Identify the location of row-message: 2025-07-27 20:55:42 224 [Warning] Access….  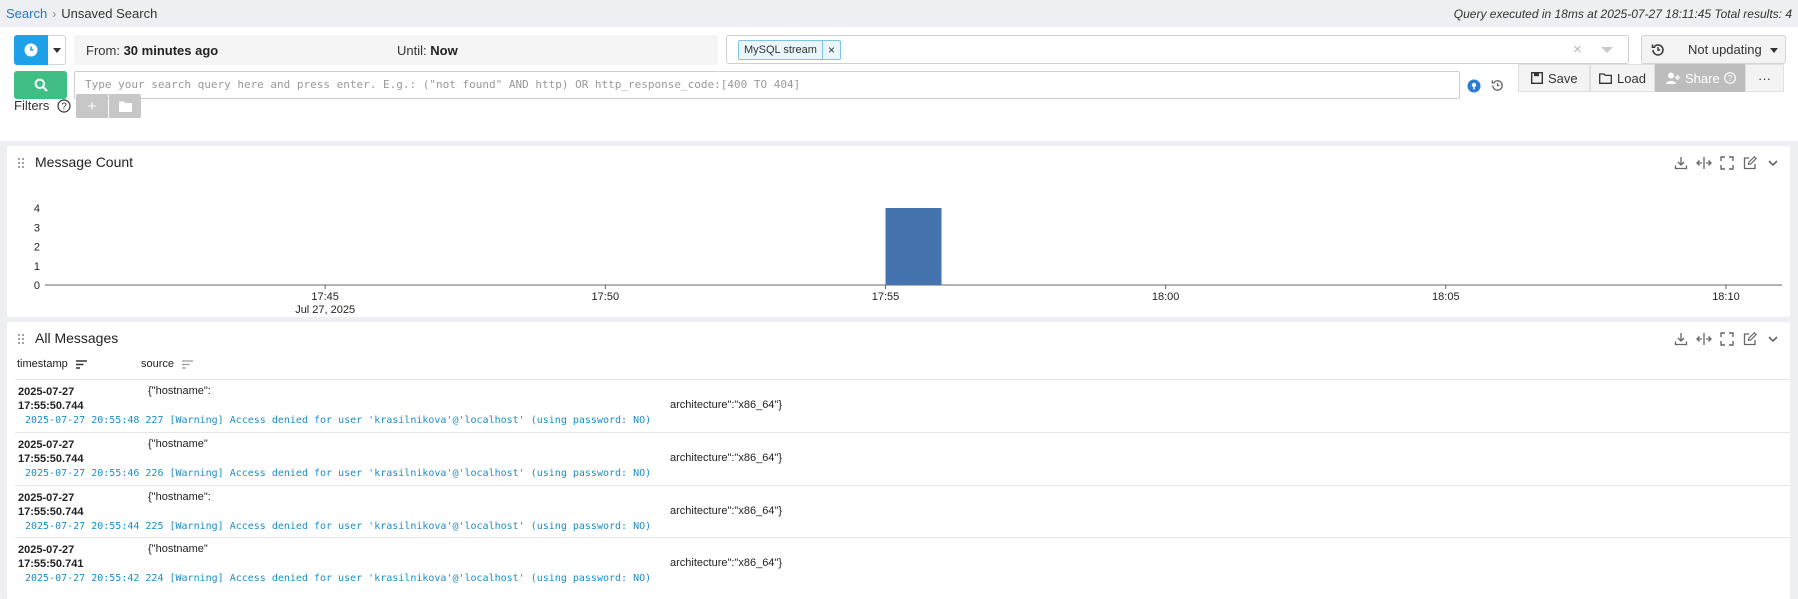
(338, 578).